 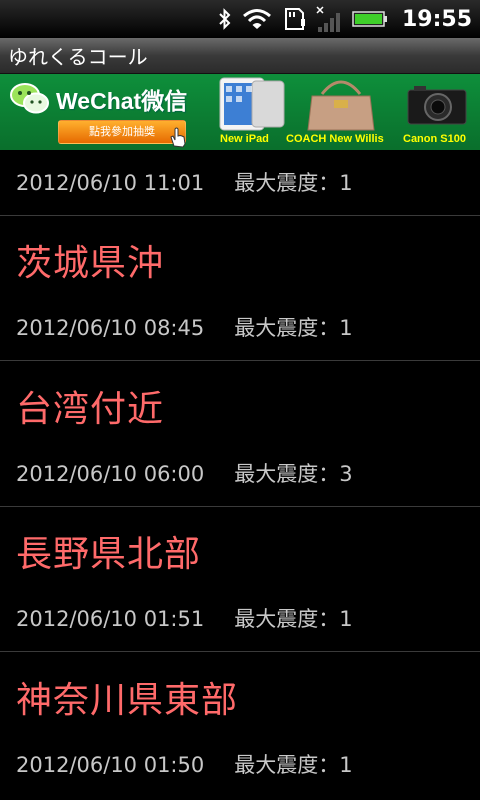 I want to click on bluetooth-icon, so click(x=225, y=19).